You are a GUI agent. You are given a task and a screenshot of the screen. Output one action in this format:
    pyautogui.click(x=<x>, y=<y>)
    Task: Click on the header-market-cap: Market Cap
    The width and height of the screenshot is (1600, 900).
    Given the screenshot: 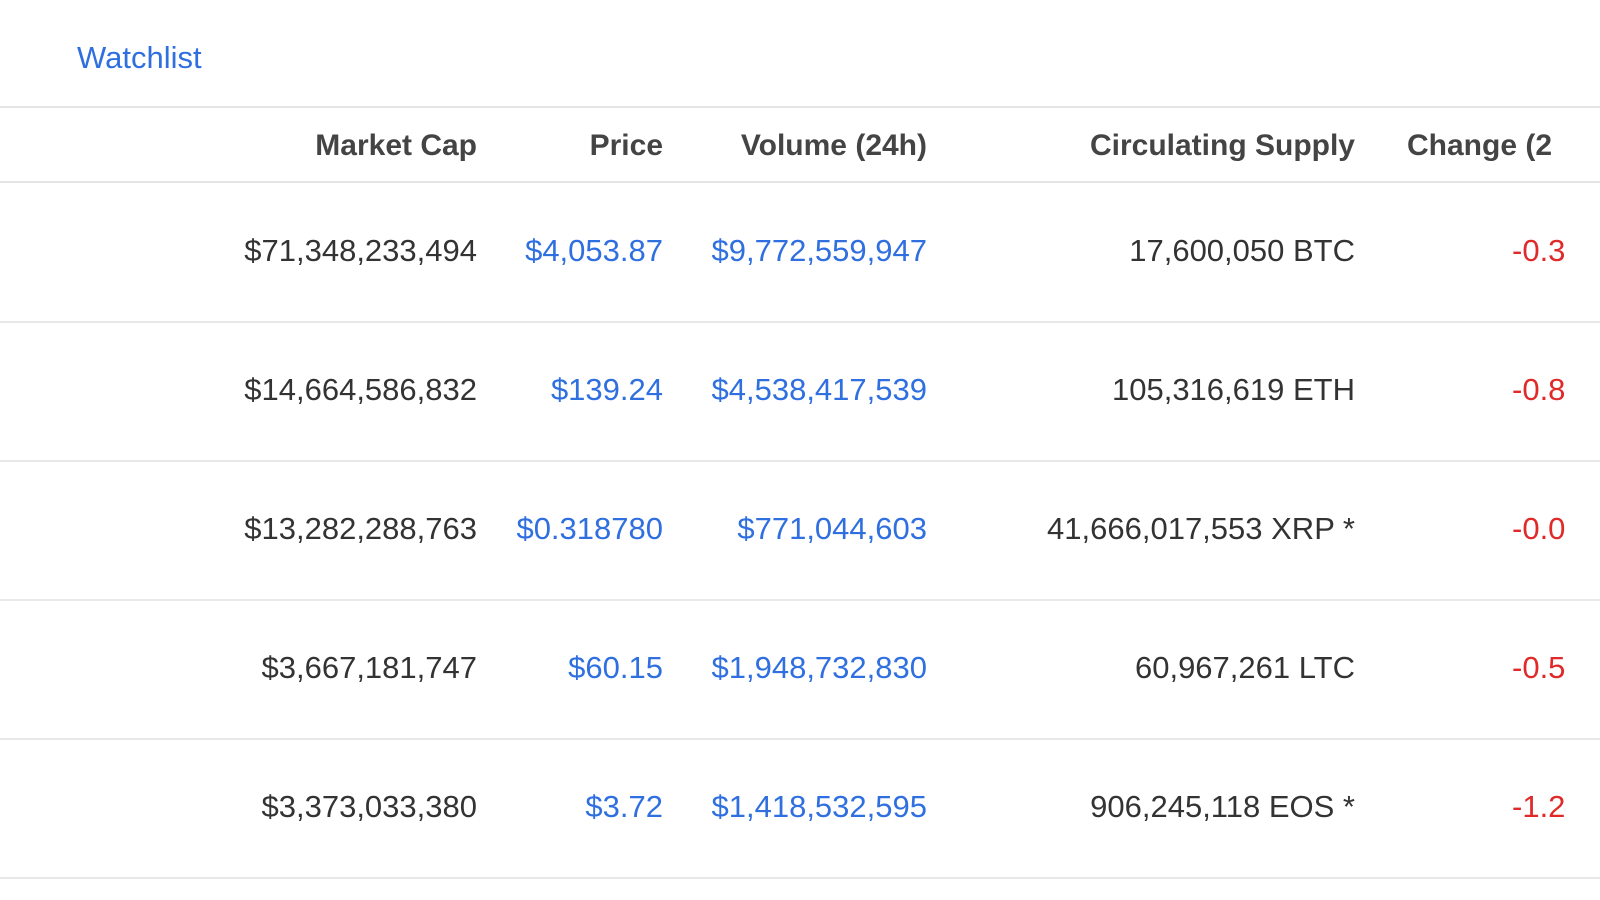 What is the action you would take?
    pyautogui.click(x=396, y=146)
    